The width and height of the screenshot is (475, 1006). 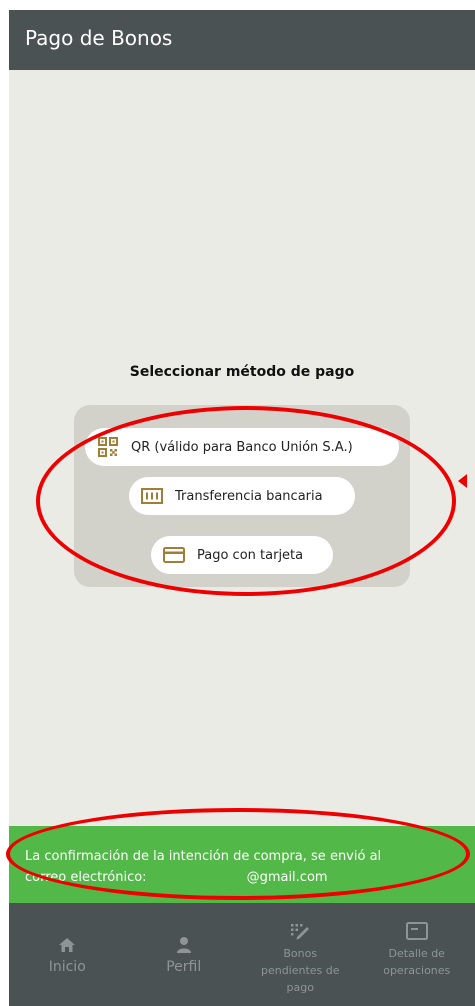 What do you see at coordinates (152, 496) in the screenshot?
I see `bank-transfer-icon` at bounding box center [152, 496].